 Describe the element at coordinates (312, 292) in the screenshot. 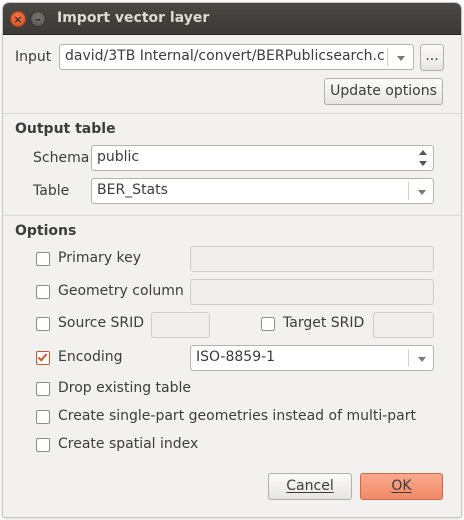

I see `geometry-column-field` at that location.